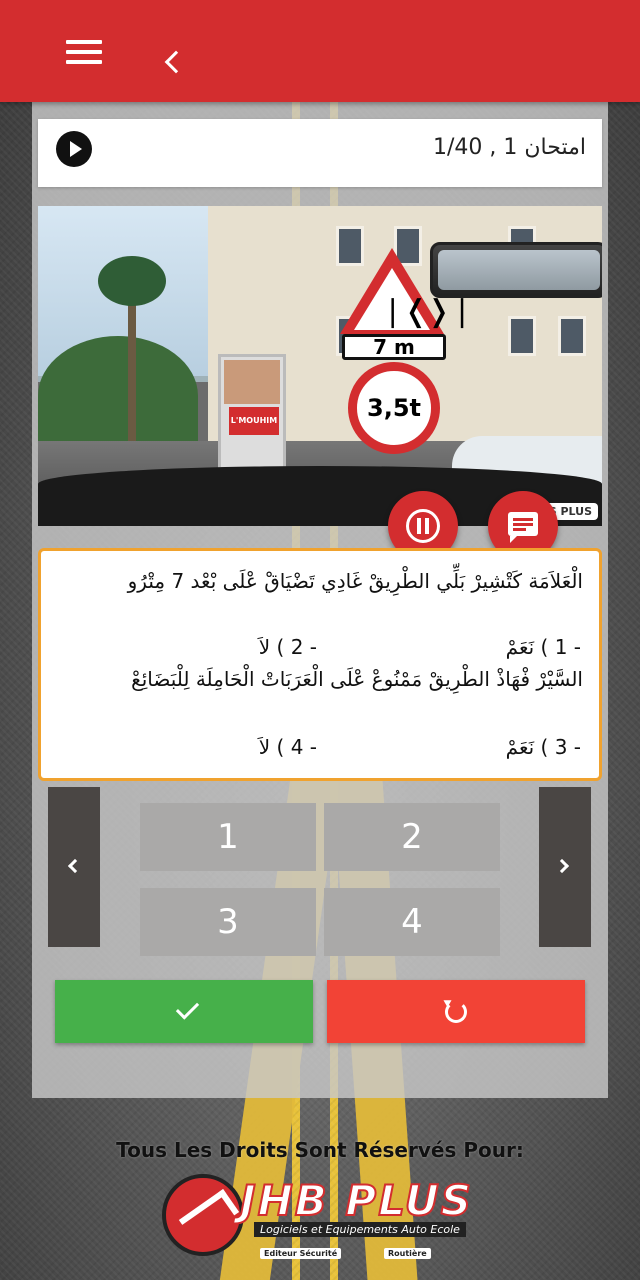  What do you see at coordinates (254, 421) in the screenshot?
I see `billboard-text: L'MOUHIM` at bounding box center [254, 421].